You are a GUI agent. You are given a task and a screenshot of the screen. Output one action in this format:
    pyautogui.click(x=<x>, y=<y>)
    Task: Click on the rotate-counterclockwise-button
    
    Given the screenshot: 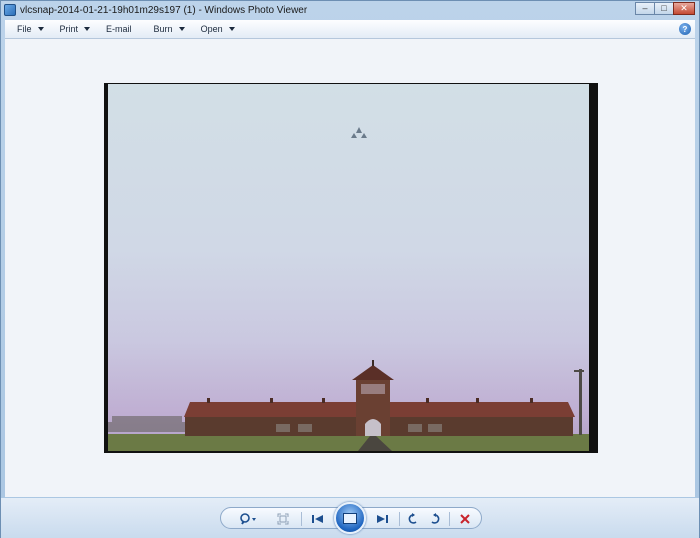 What is the action you would take?
    pyautogui.click(x=413, y=519)
    